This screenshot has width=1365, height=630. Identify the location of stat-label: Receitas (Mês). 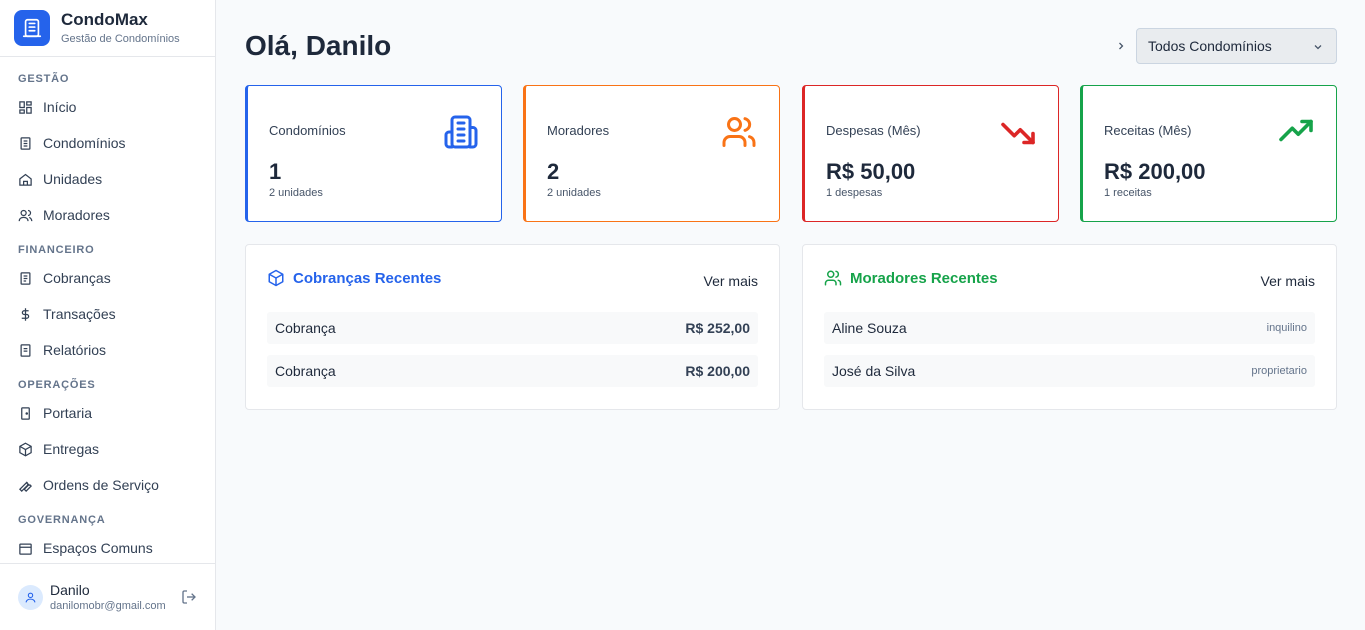
(1148, 130).